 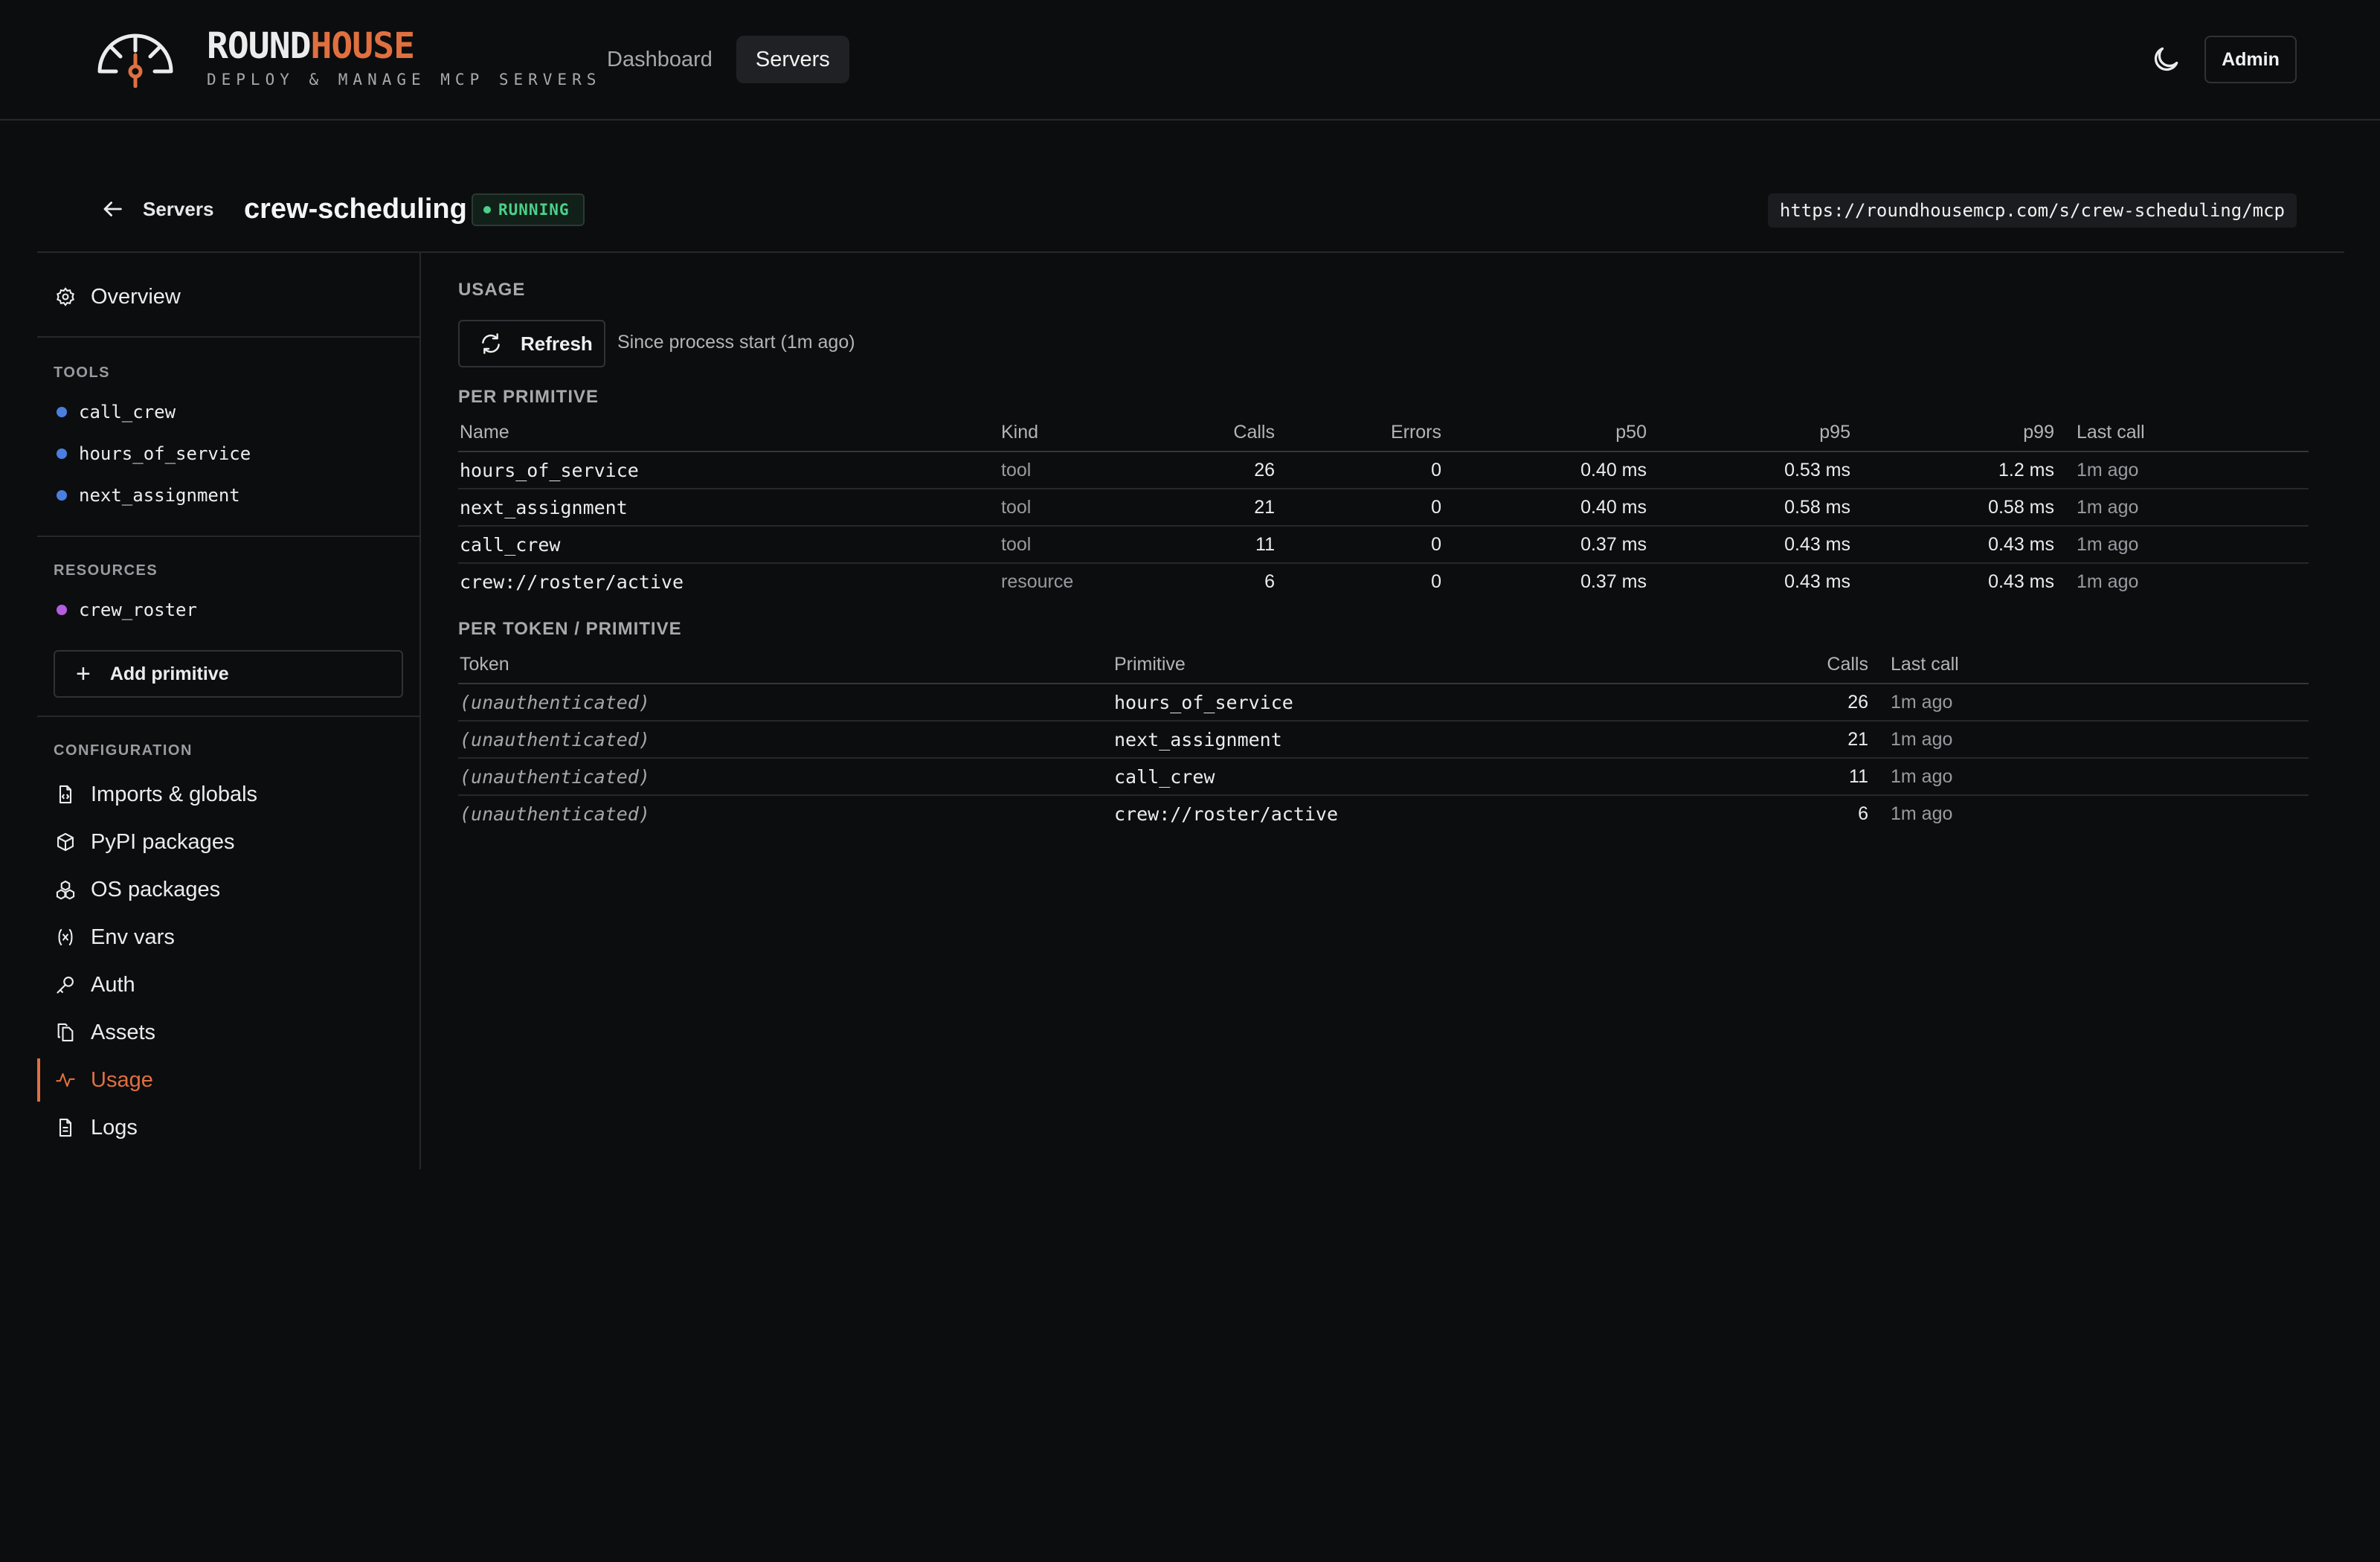 What do you see at coordinates (1819, 740) in the screenshot?
I see `calls-value: 21` at bounding box center [1819, 740].